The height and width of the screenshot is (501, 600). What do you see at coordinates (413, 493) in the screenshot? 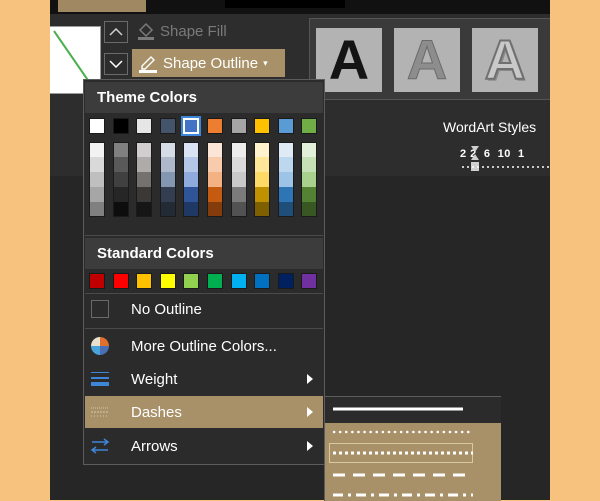
I see `dash-style-dash-dot` at bounding box center [413, 493].